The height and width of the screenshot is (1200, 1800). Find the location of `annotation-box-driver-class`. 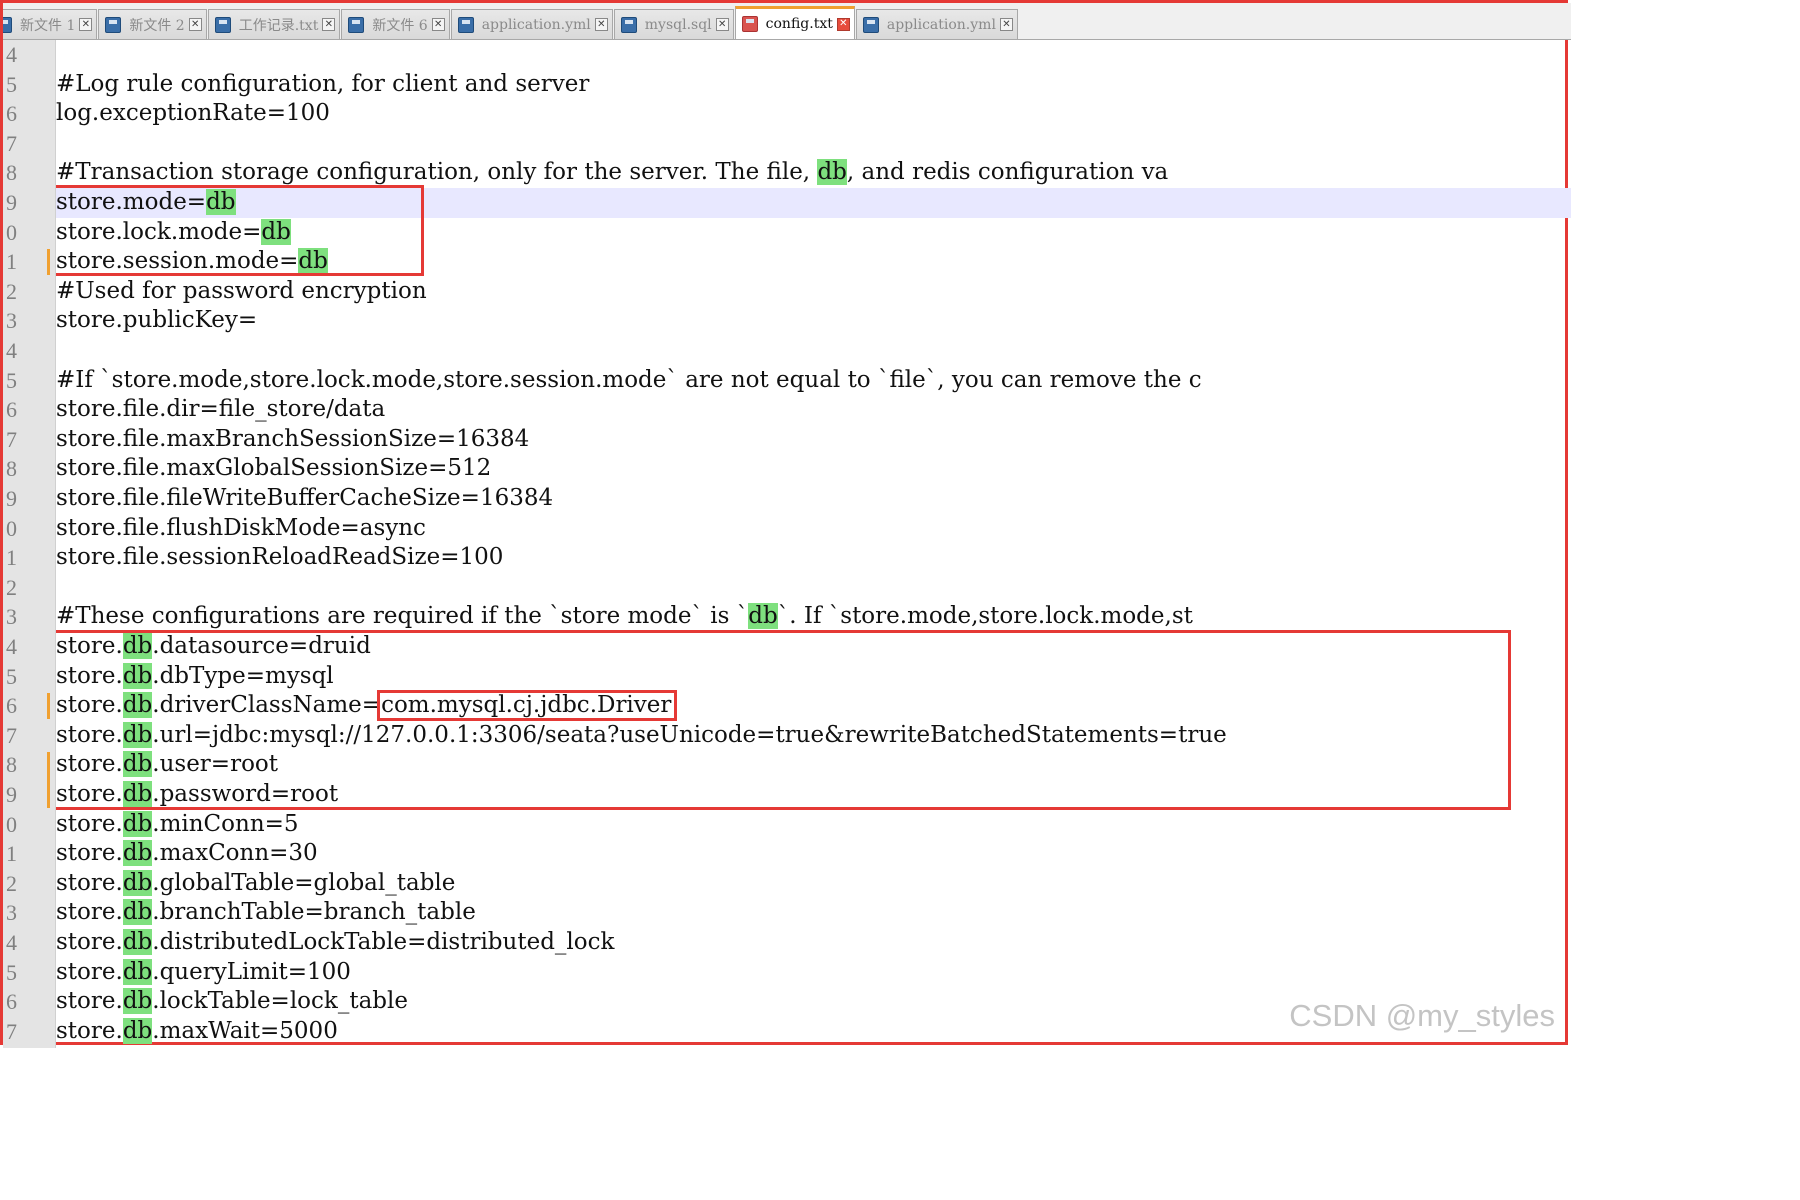

annotation-box-driver-class is located at coordinates (527, 705).